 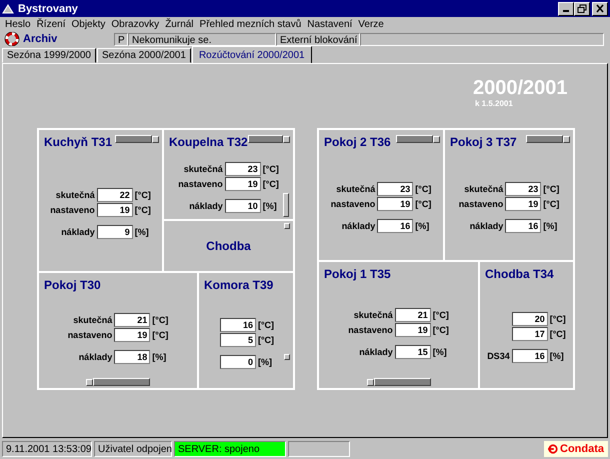 I want to click on value-field: 23, so click(x=242, y=169).